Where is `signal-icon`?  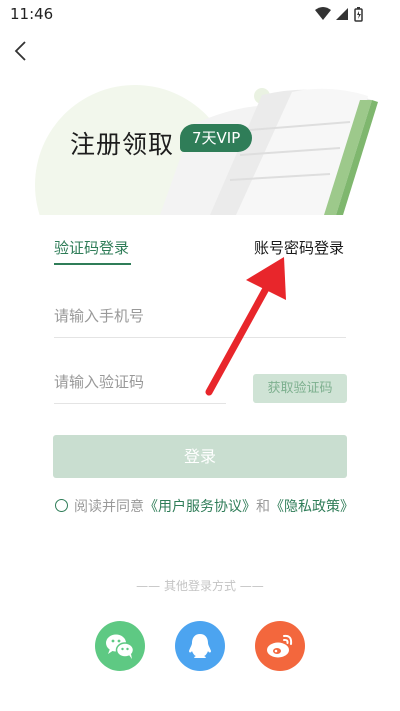 signal-icon is located at coordinates (342, 14).